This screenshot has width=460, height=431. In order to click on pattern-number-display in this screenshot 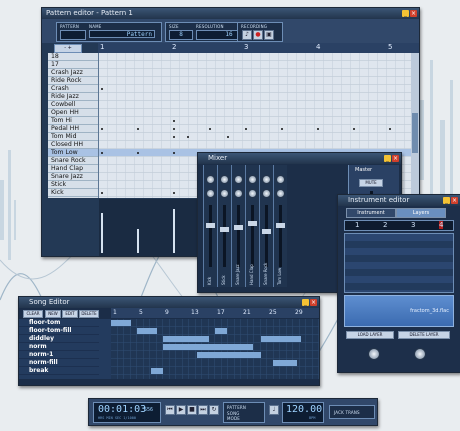, I will do `click(73, 35)`.